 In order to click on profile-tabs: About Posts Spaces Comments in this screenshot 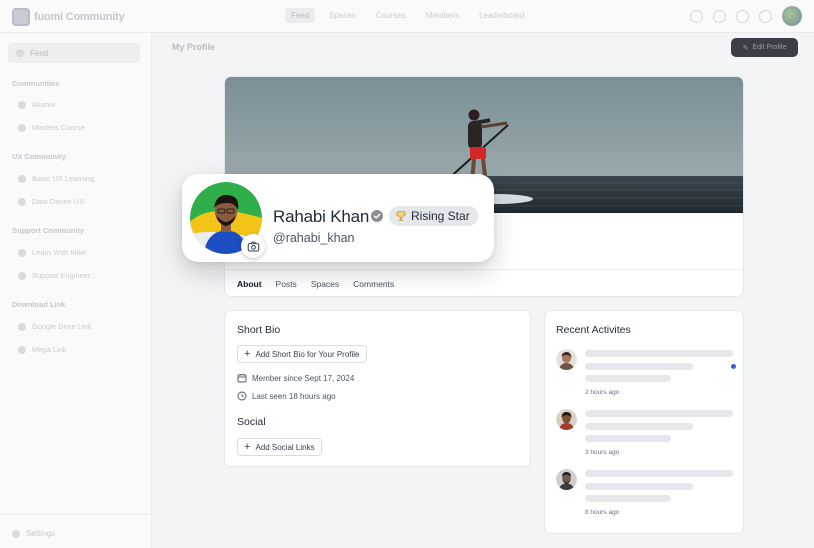, I will do `click(484, 282)`.